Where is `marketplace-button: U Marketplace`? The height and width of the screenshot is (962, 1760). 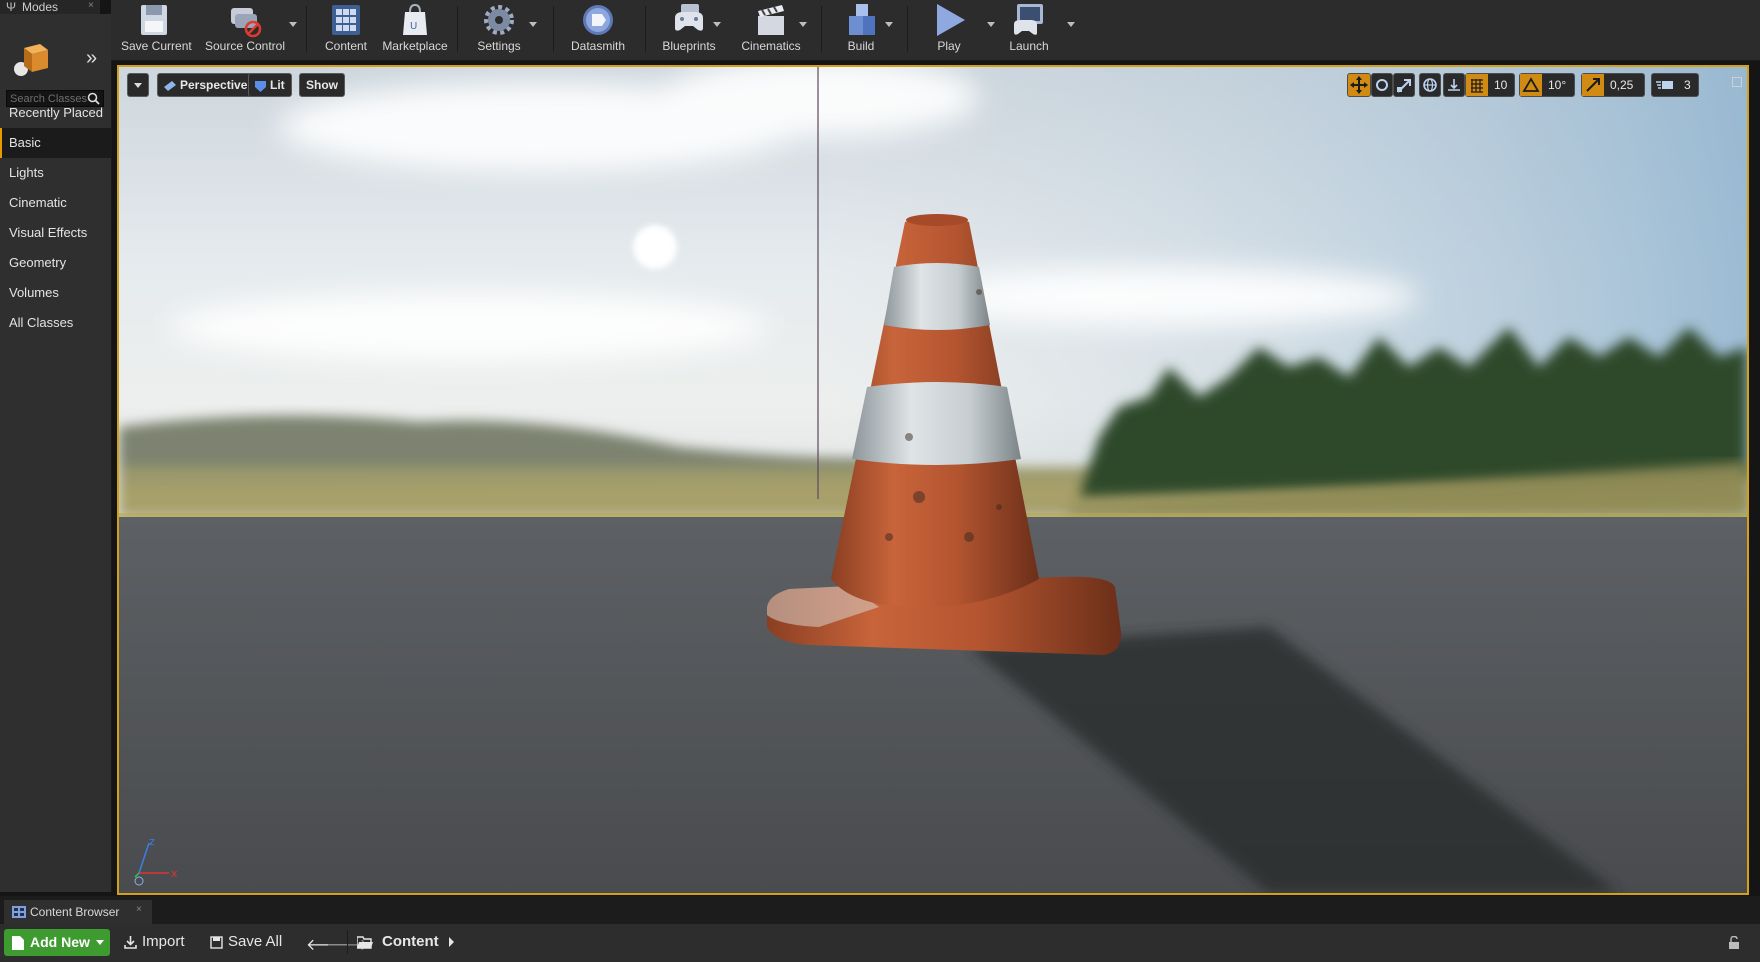
marketplace-button: U Marketplace is located at coordinates (415, 29).